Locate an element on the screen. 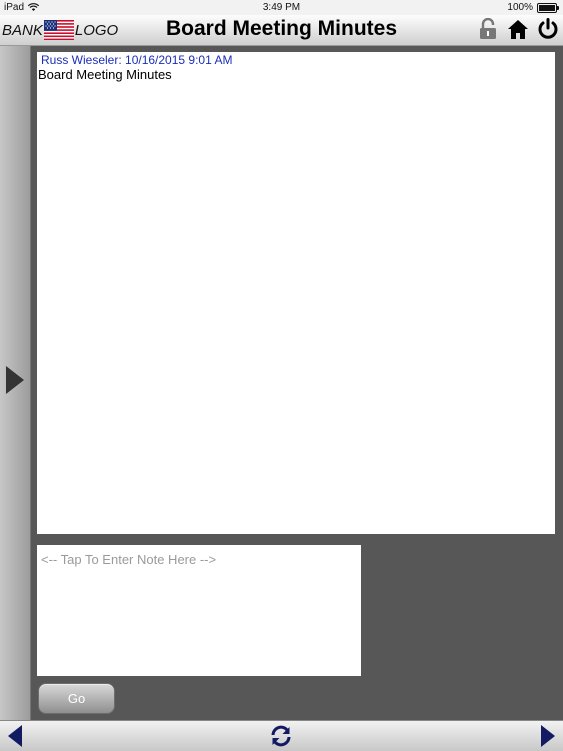 The height and width of the screenshot is (751, 563). battery-icon is located at coordinates (548, 7).